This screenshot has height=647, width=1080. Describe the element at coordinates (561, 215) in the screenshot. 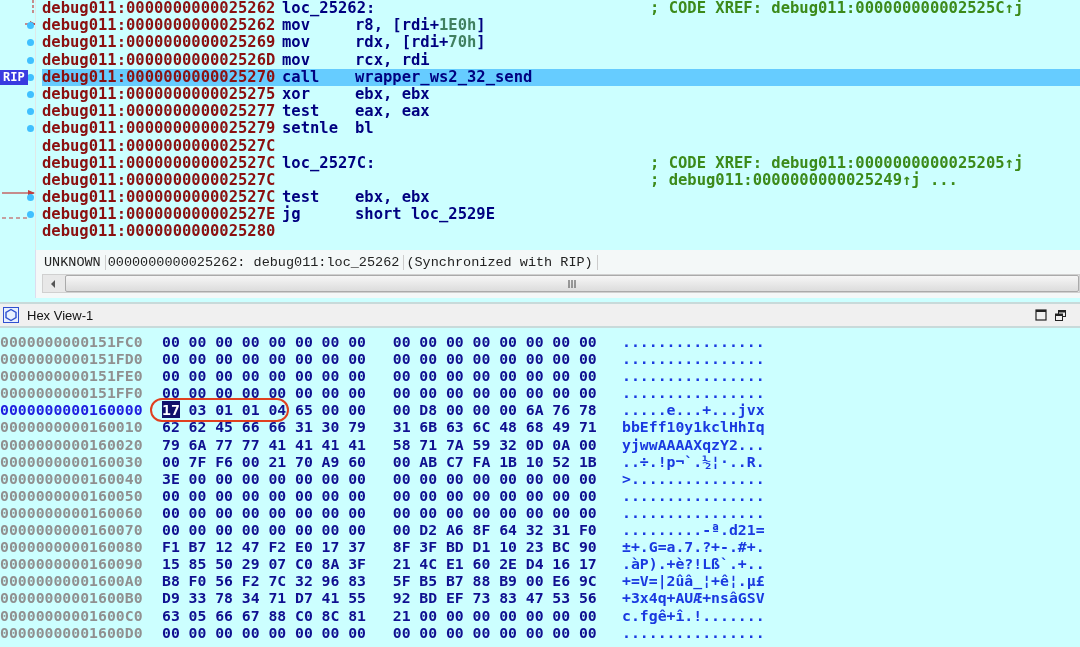

I see `listing-line: debug011:000000000002527E jg short loc_2529E` at that location.